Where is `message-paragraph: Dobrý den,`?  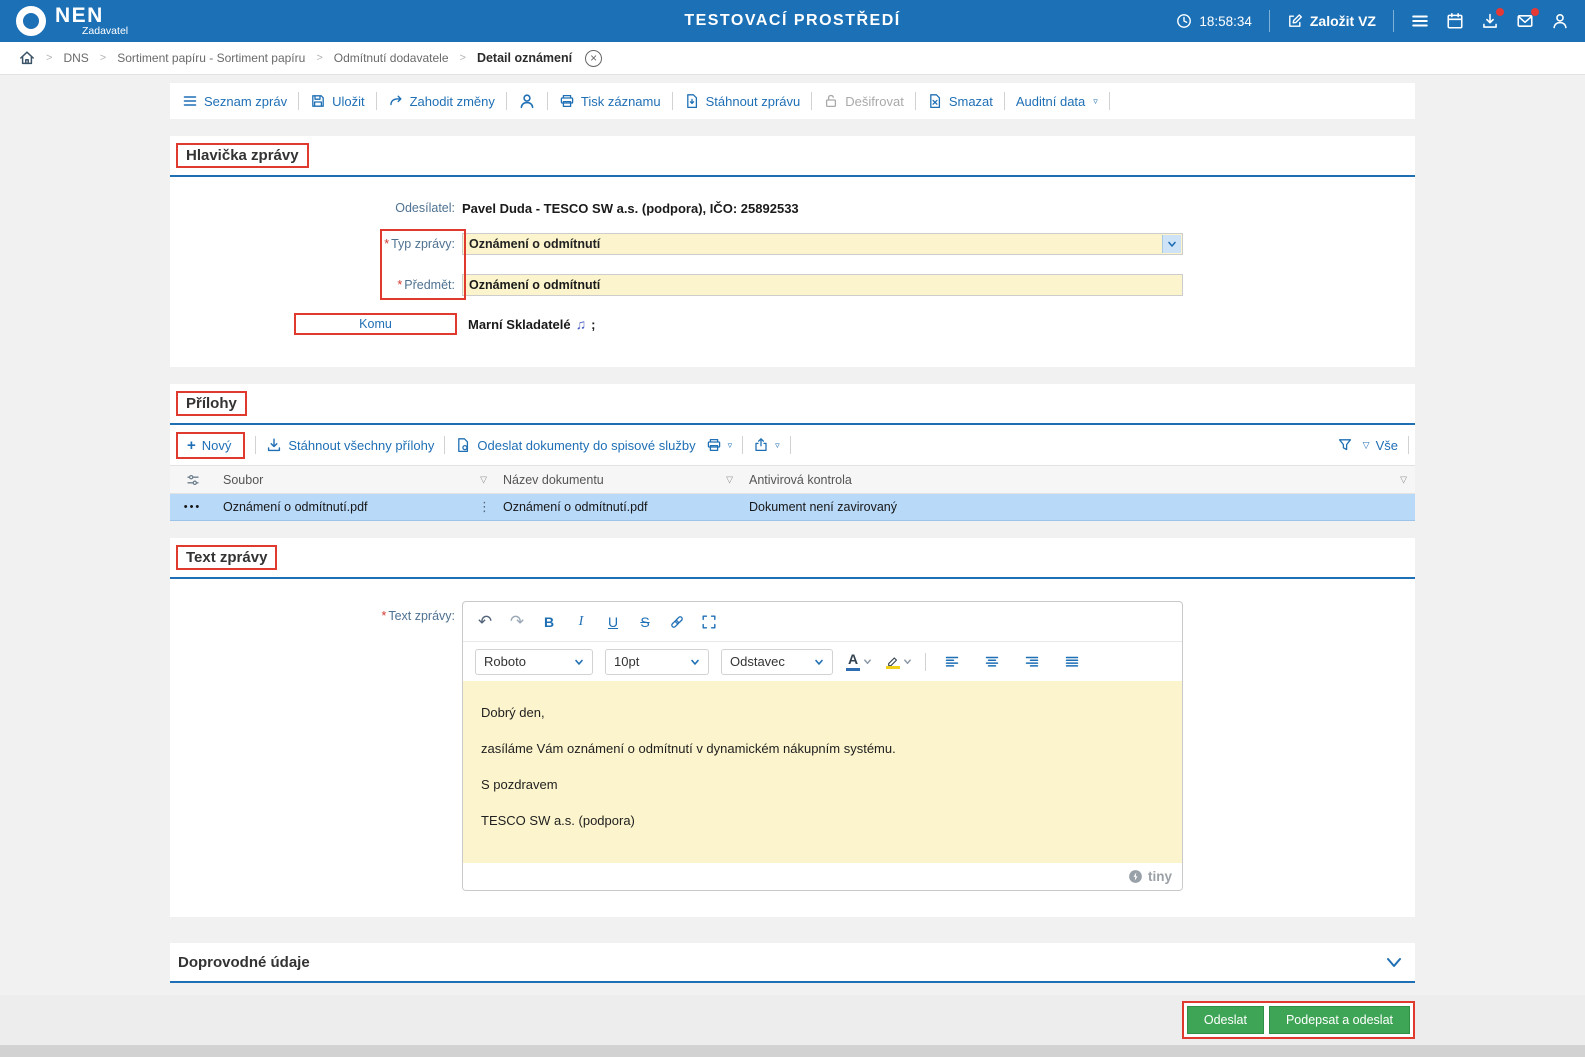 message-paragraph: Dobrý den, is located at coordinates (513, 712).